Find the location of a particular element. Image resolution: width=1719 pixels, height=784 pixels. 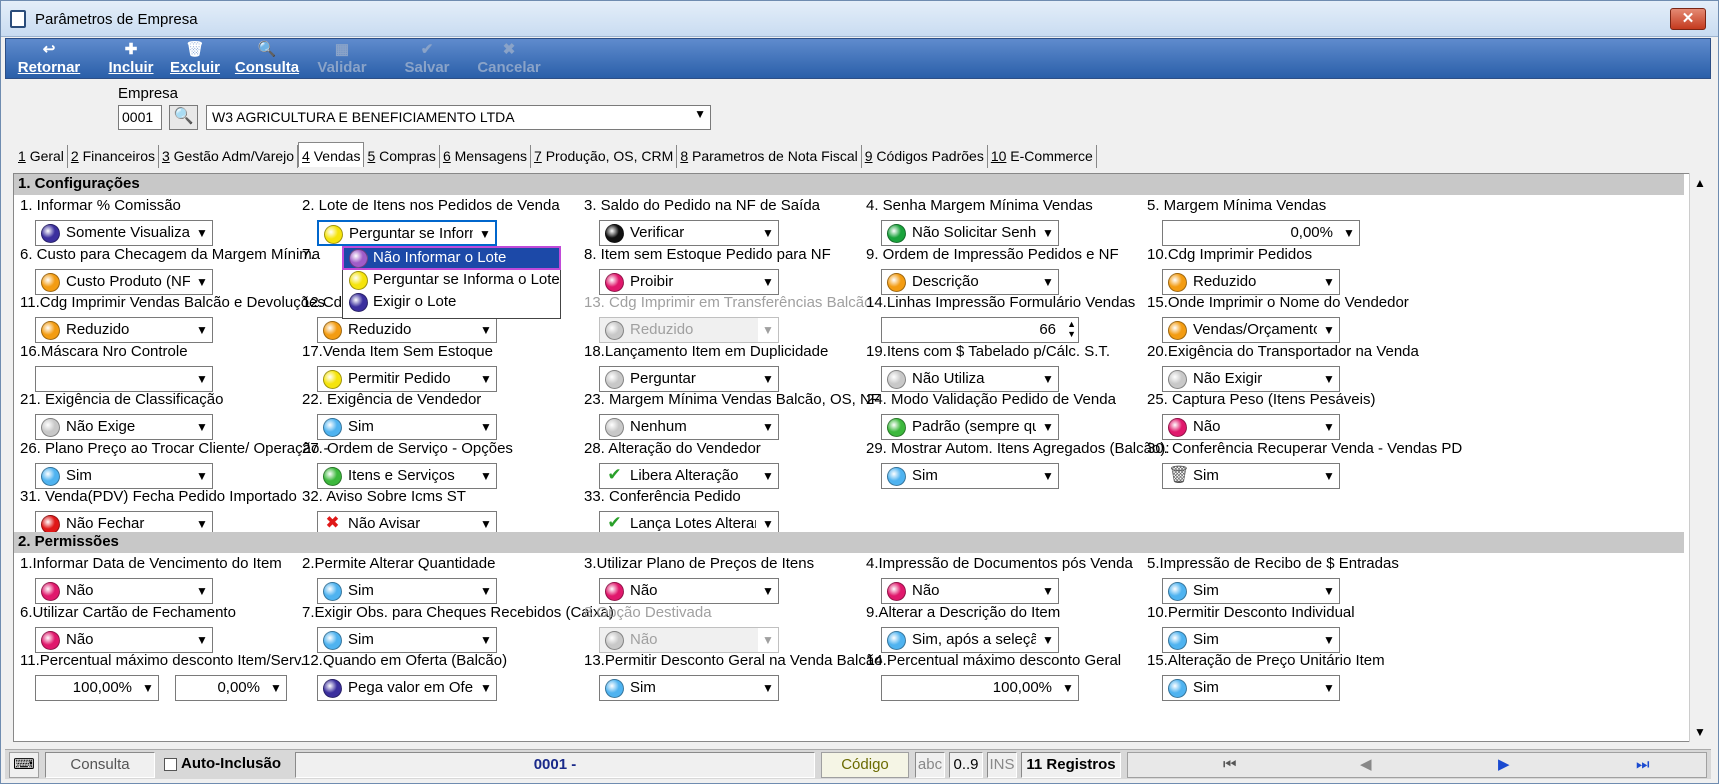

senha-margem-minima-vendas-select: Não Solicitar Senha ▼ is located at coordinates (970, 233).